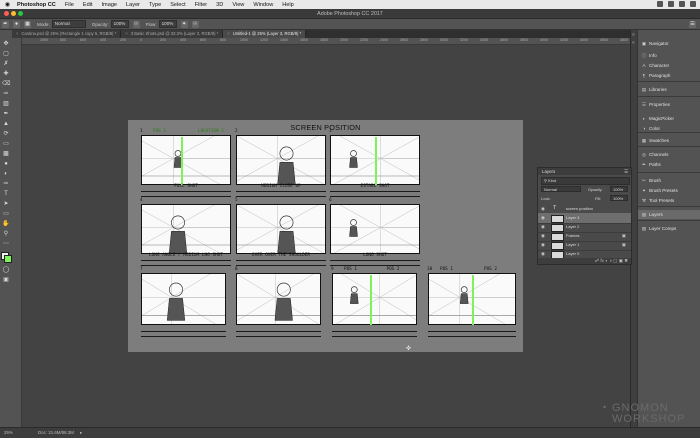 This screenshot has width=700, height=438. What do you see at coordinates (69, 5) in the screenshot?
I see `menu-file: File` at bounding box center [69, 5].